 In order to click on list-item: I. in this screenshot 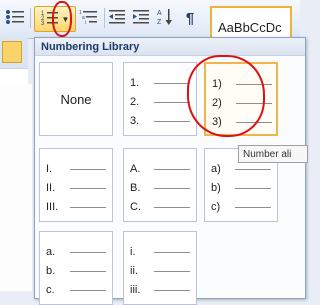, I will do `click(76, 169)`.